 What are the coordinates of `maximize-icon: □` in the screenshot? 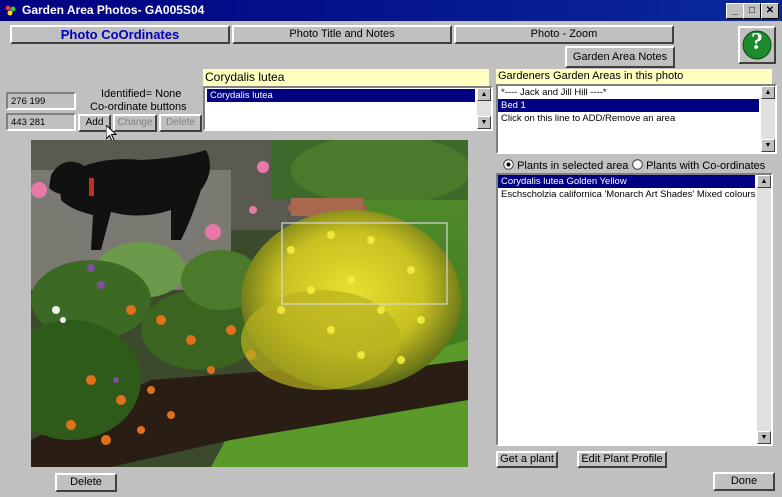 It's located at (752, 10).